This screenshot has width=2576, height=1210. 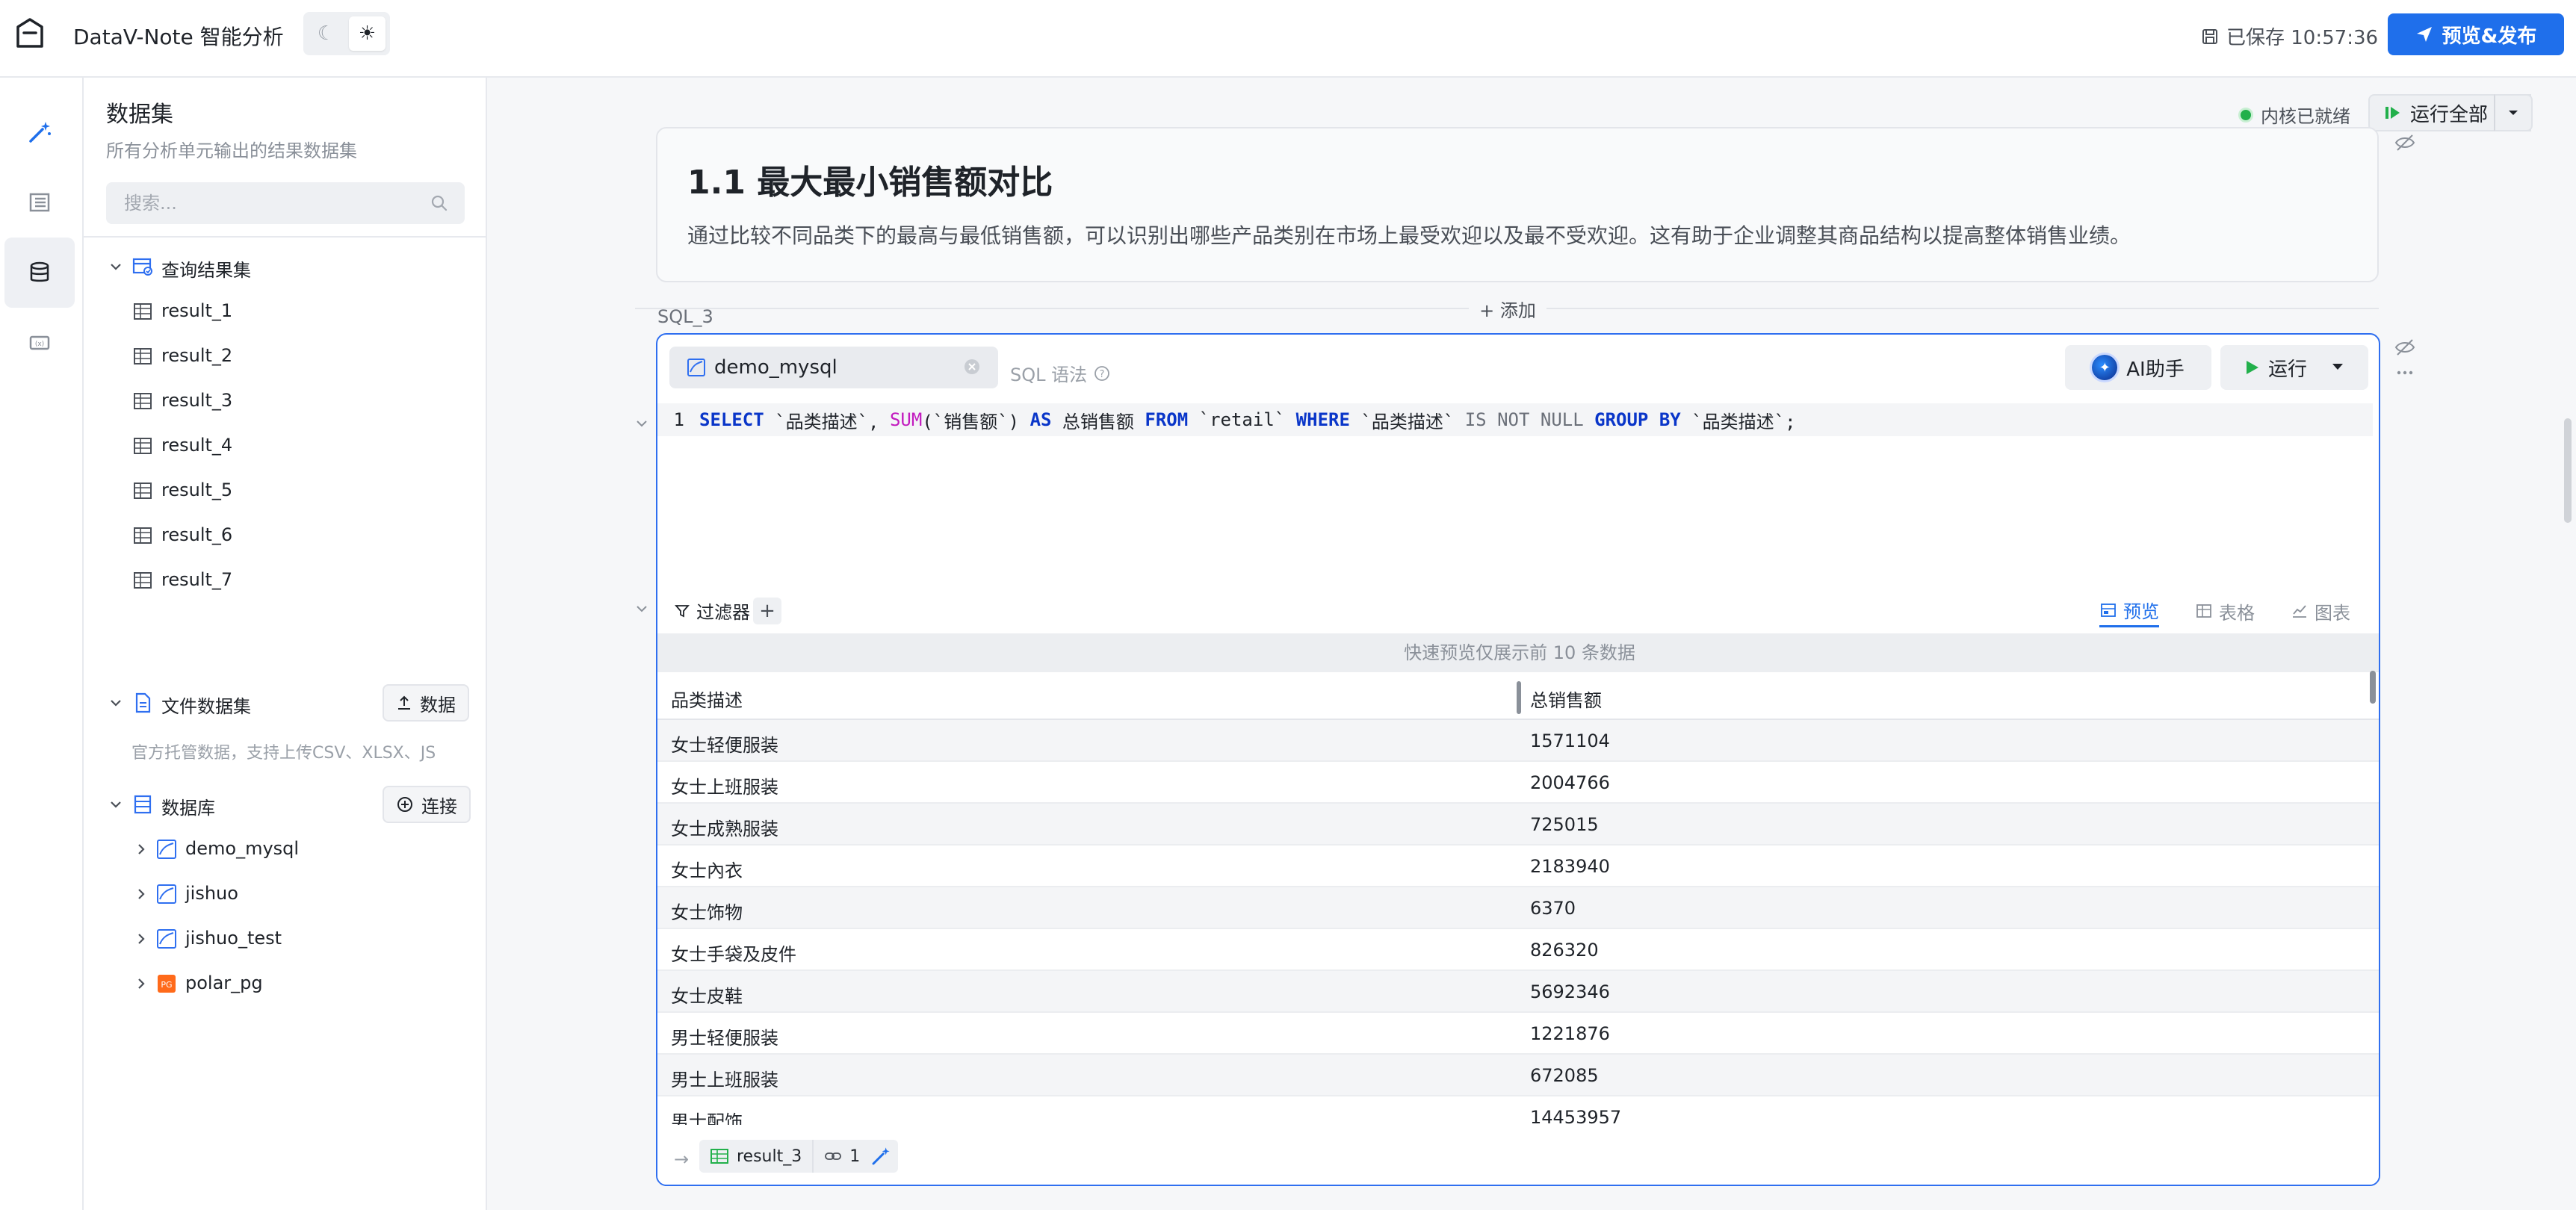 I want to click on filter-button: 过滤器, so click(x=712, y=611).